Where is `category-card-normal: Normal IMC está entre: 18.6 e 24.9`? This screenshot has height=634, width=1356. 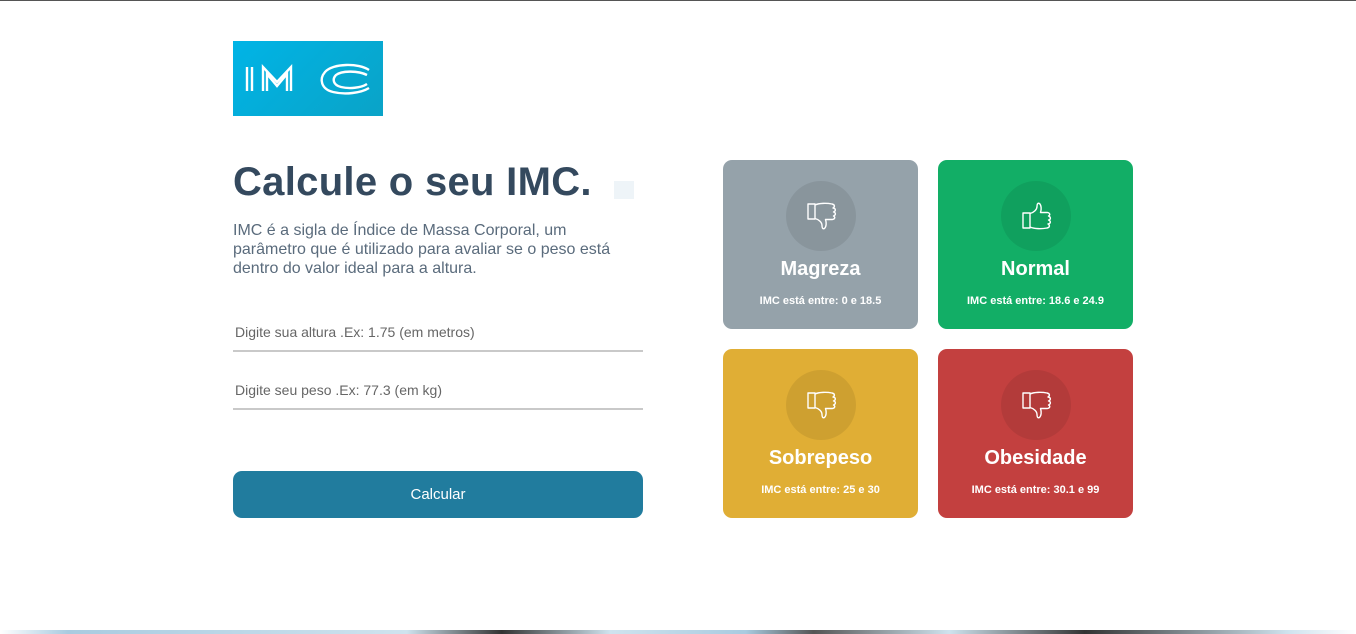
category-card-normal: Normal IMC está entre: 18.6 e 24.9 is located at coordinates (1035, 244).